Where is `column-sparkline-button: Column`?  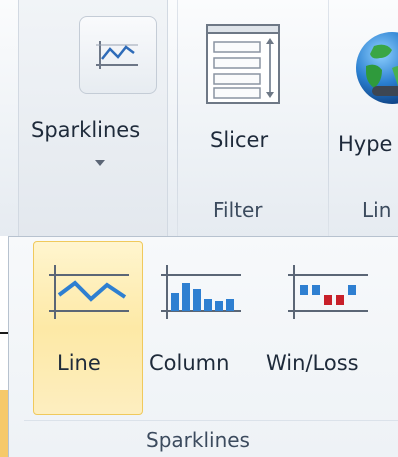 column-sparkline-button: Column is located at coordinates (201, 328).